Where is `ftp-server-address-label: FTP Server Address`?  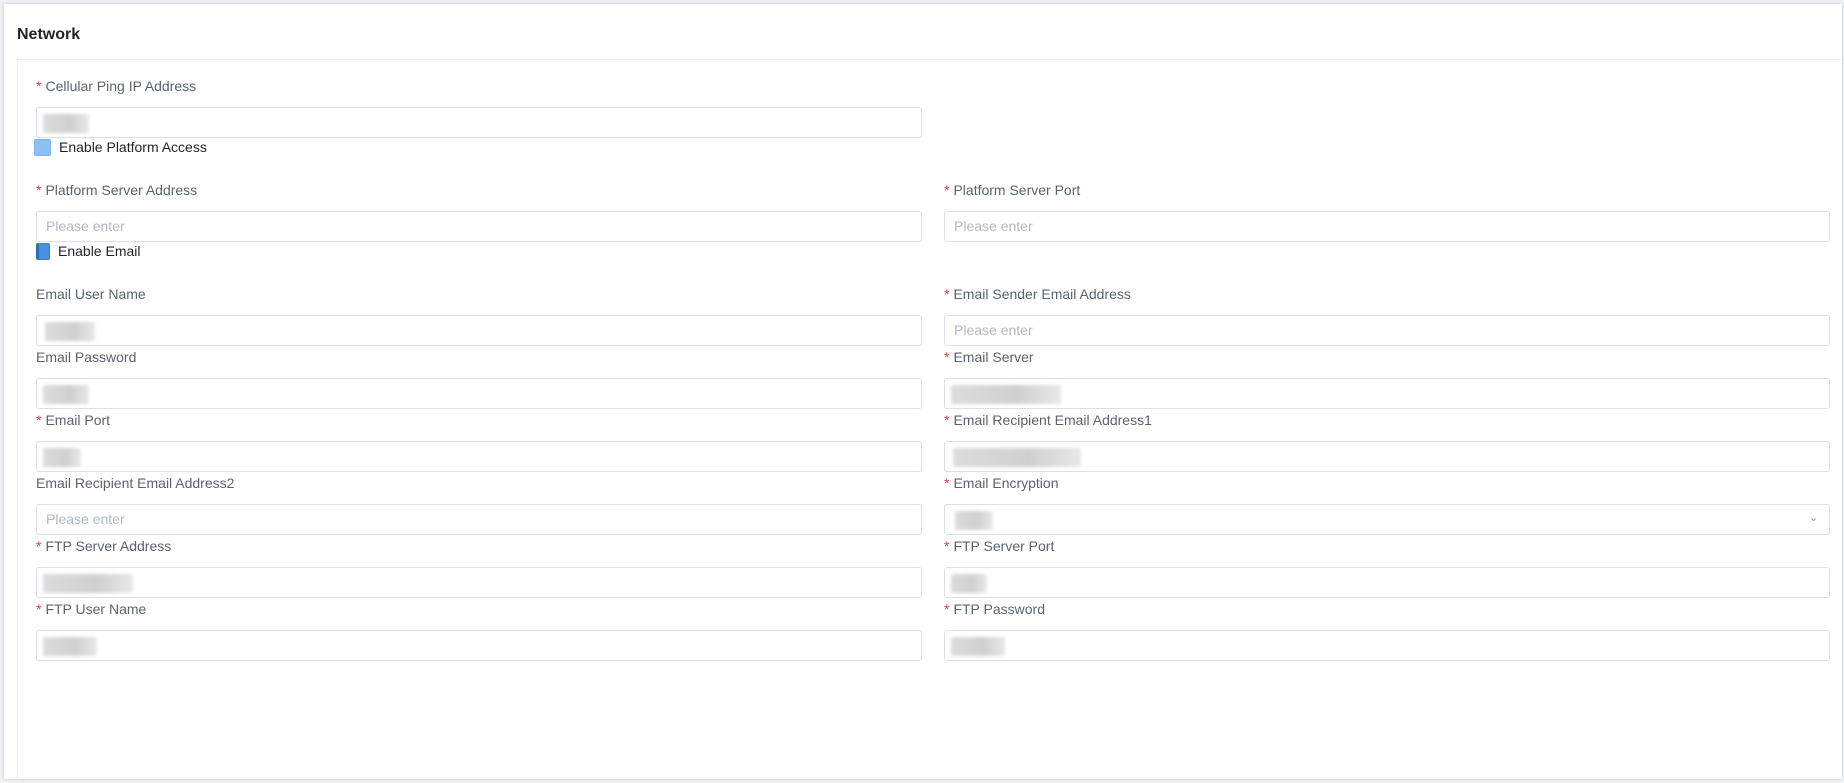 ftp-server-address-label: FTP Server Address is located at coordinates (108, 546).